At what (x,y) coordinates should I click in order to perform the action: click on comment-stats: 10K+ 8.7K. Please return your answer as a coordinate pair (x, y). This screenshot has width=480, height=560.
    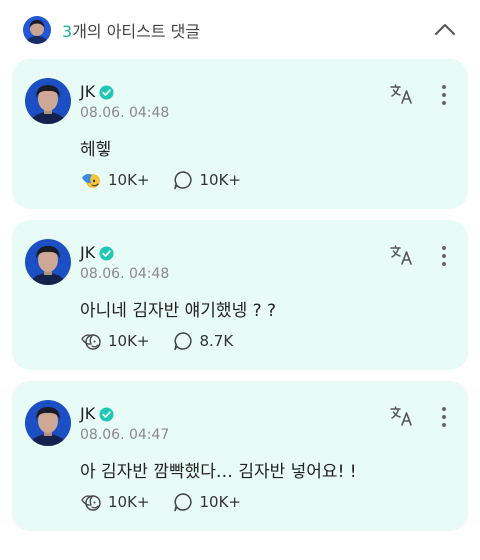
    Looking at the image, I should click on (156, 341).